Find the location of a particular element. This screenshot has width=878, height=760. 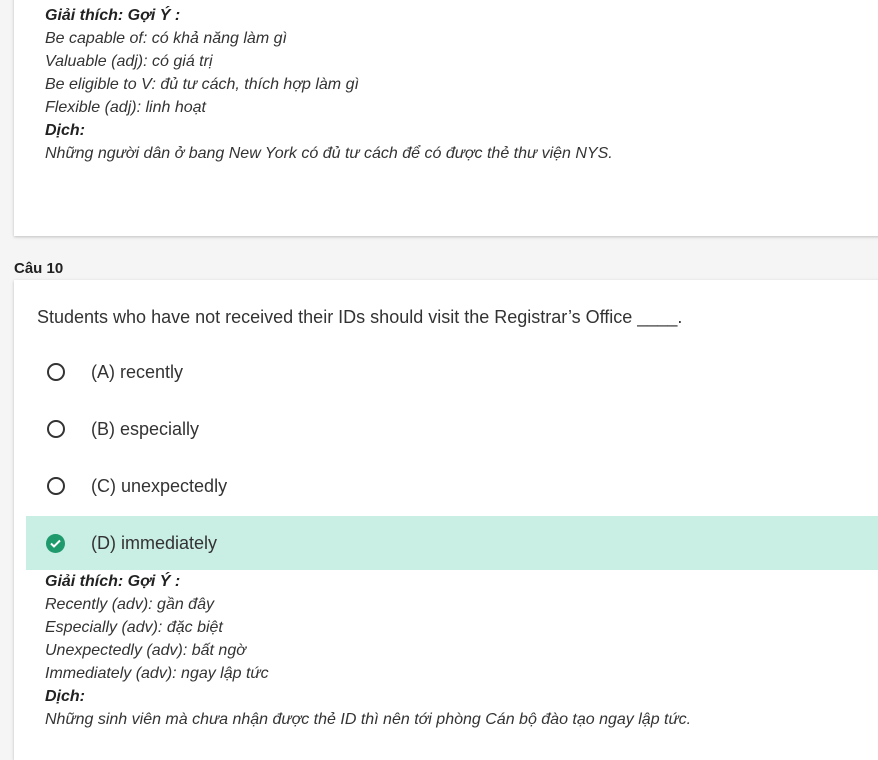

option-b: (B) especially is located at coordinates (452, 429).